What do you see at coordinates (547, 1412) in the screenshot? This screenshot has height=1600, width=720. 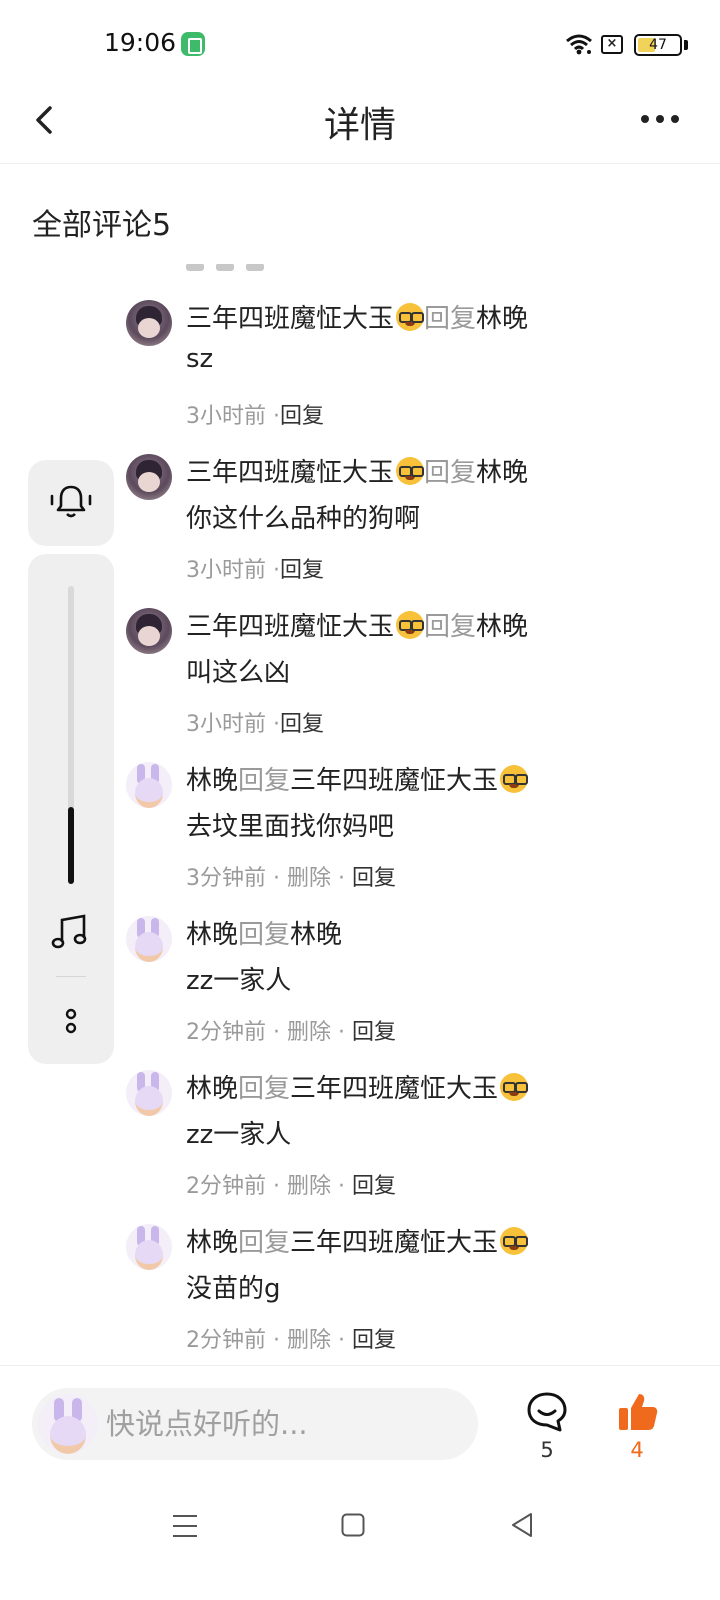 I see `comment-bubble-icon` at bounding box center [547, 1412].